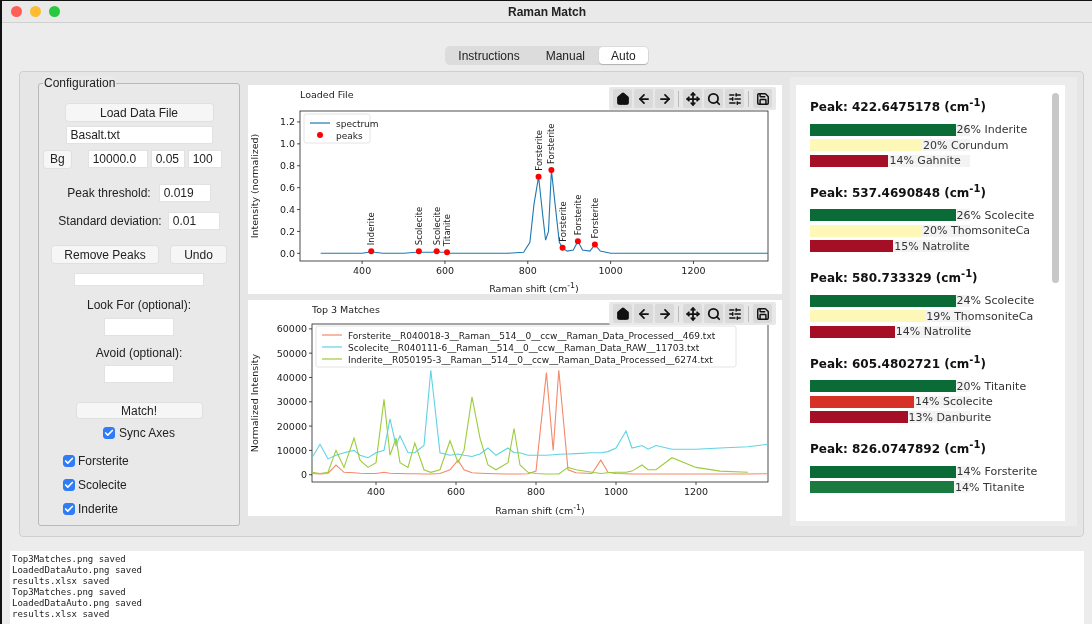  Describe the element at coordinates (139, 327) in the screenshot. I see `look-for-field` at that location.